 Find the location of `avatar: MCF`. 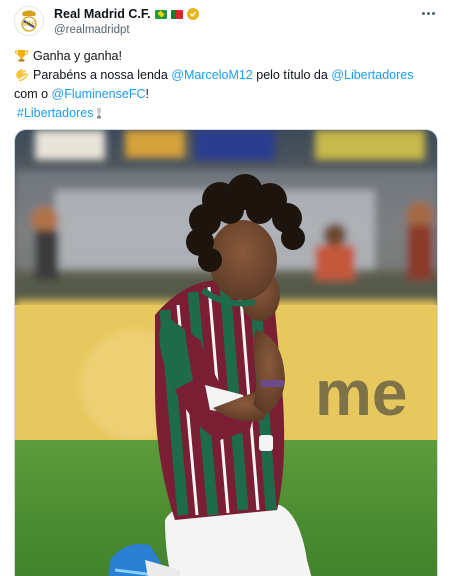

avatar: MCF is located at coordinates (29, 21).